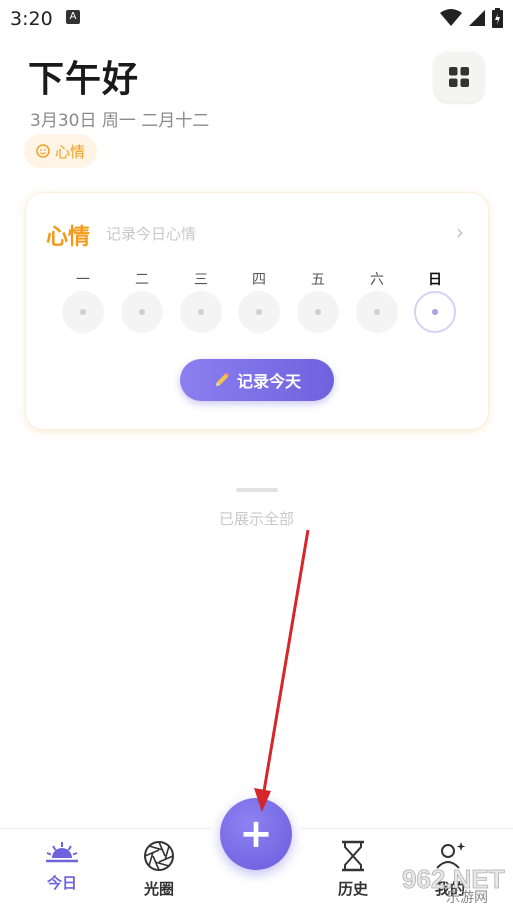 This screenshot has height=914, width=513. I want to click on record-today-button: 记录今天, so click(257, 380).